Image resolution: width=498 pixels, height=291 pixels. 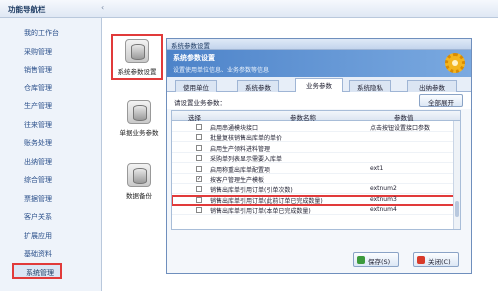 What do you see at coordinates (251, 191) in the screenshot?
I see `row-name: 销售出库单引用订单(引单次数)` at bounding box center [251, 191].